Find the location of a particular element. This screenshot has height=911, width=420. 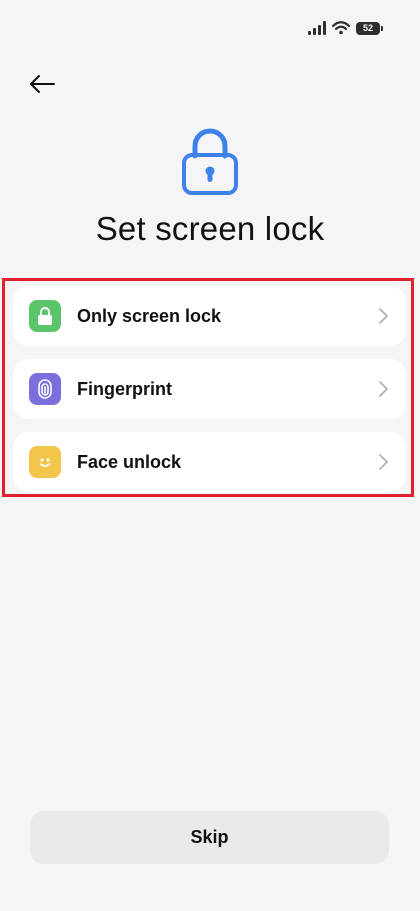

fingerprint-icon is located at coordinates (45, 389).